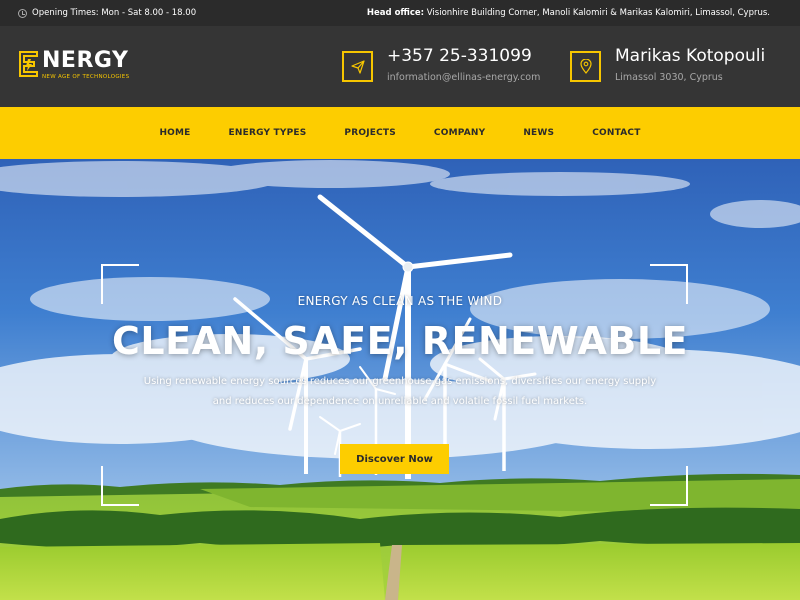 The image size is (800, 600). Describe the element at coordinates (114, 13) in the screenshot. I see `opening-times-text: Opening Times: Mon - Sat 8.00 - 18.00` at that location.